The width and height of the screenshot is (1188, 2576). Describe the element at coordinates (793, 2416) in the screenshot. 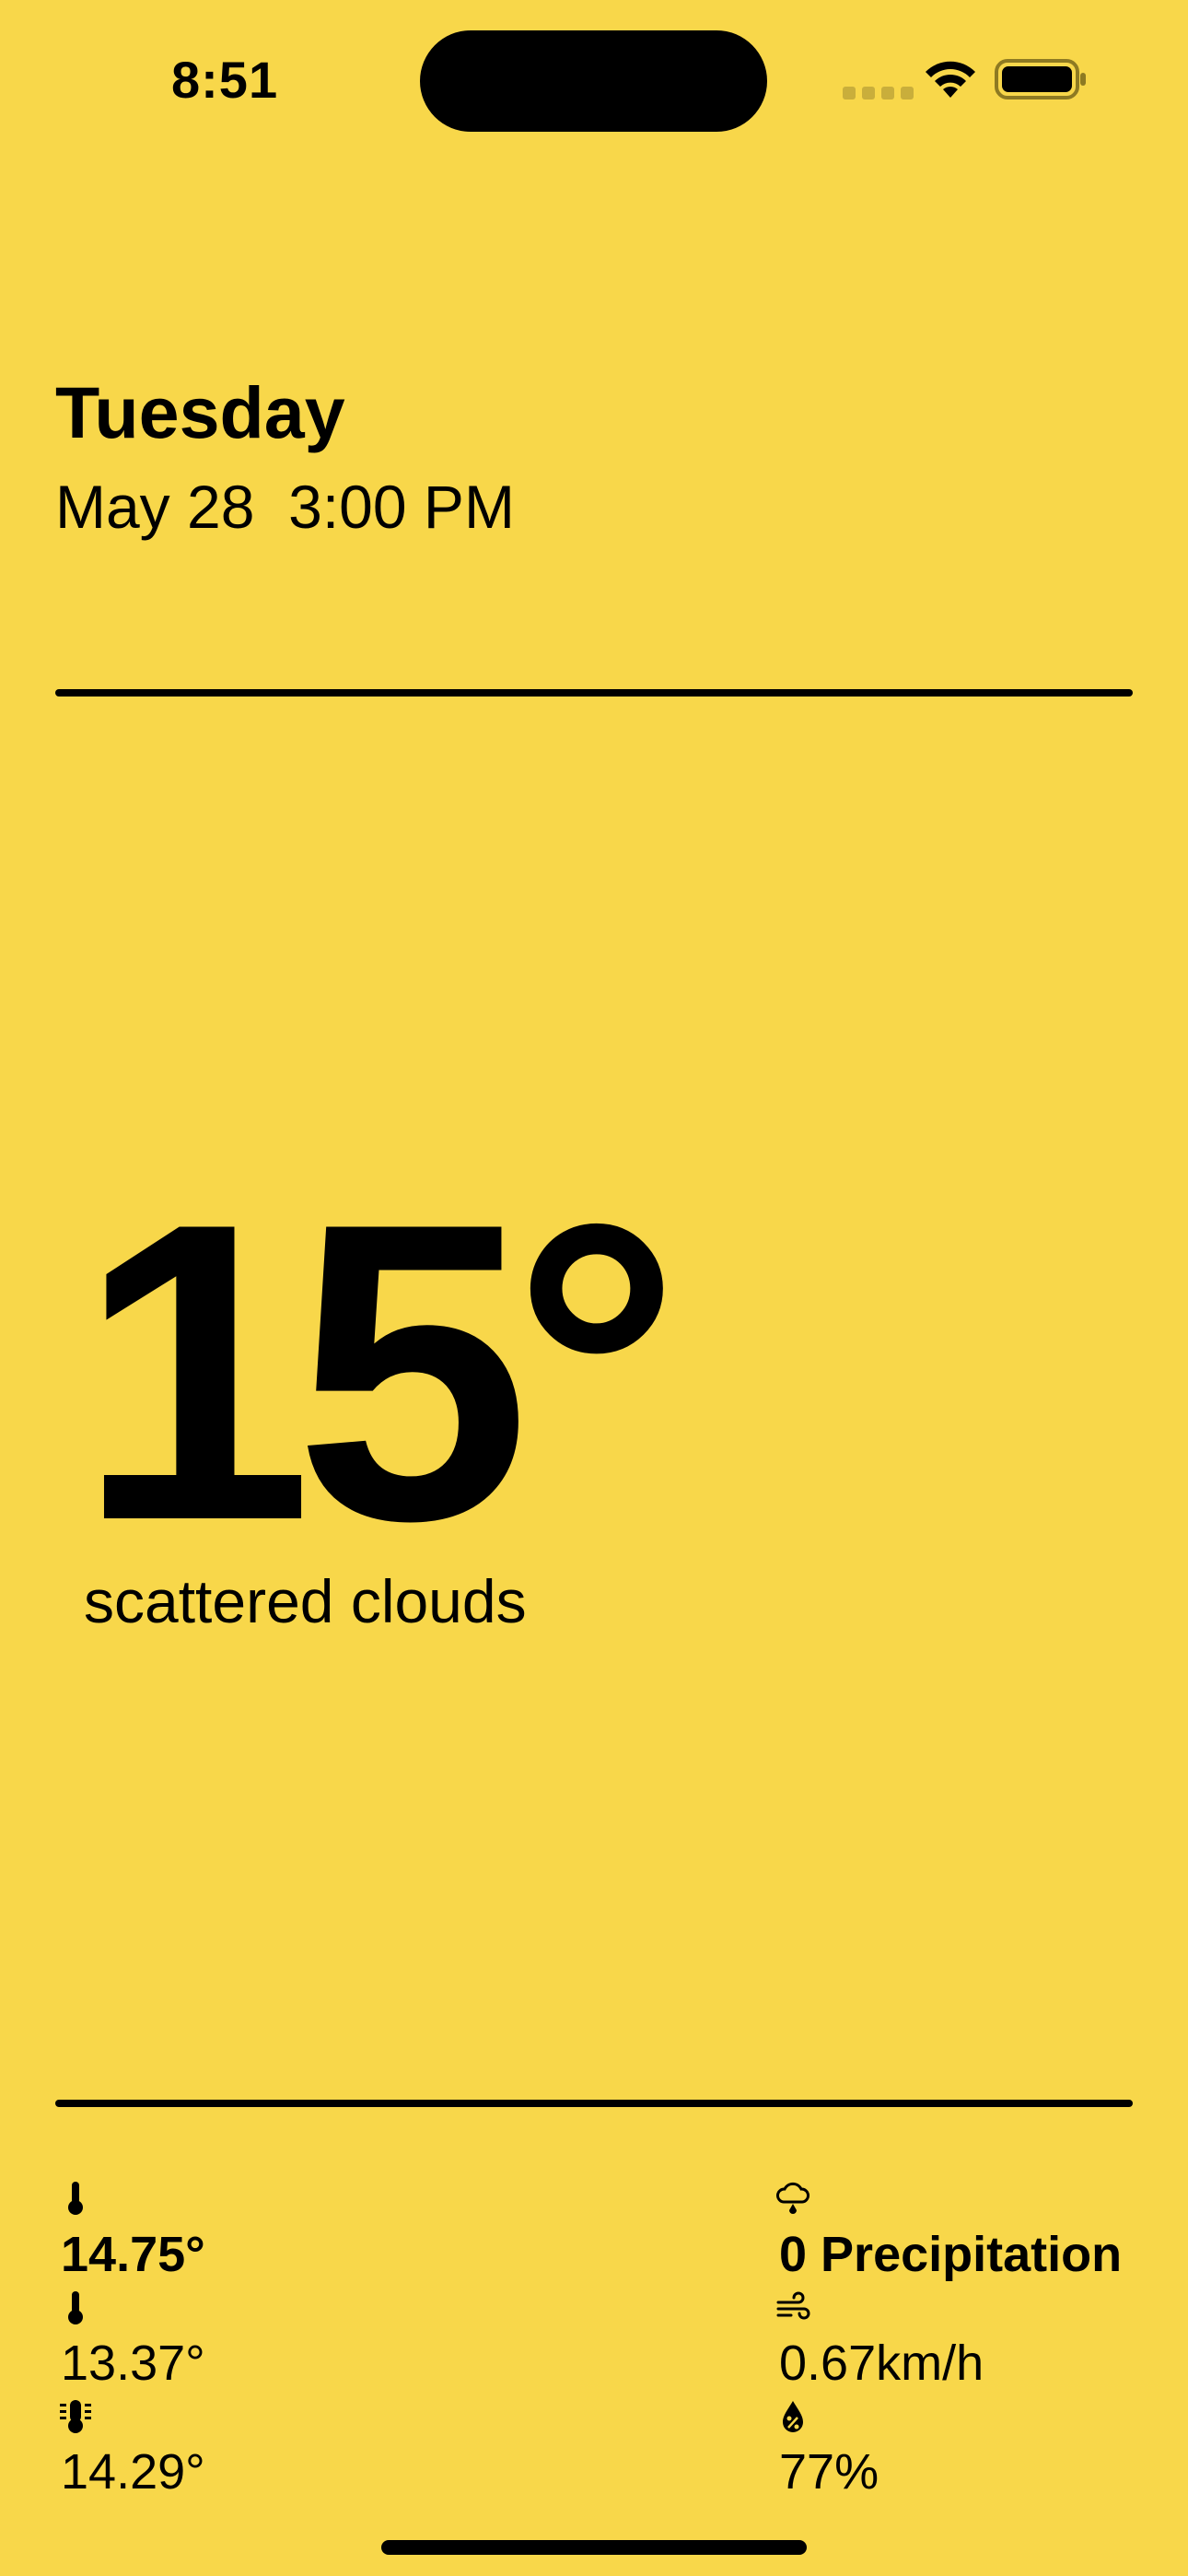

I see `humidity-drop-icon` at that location.